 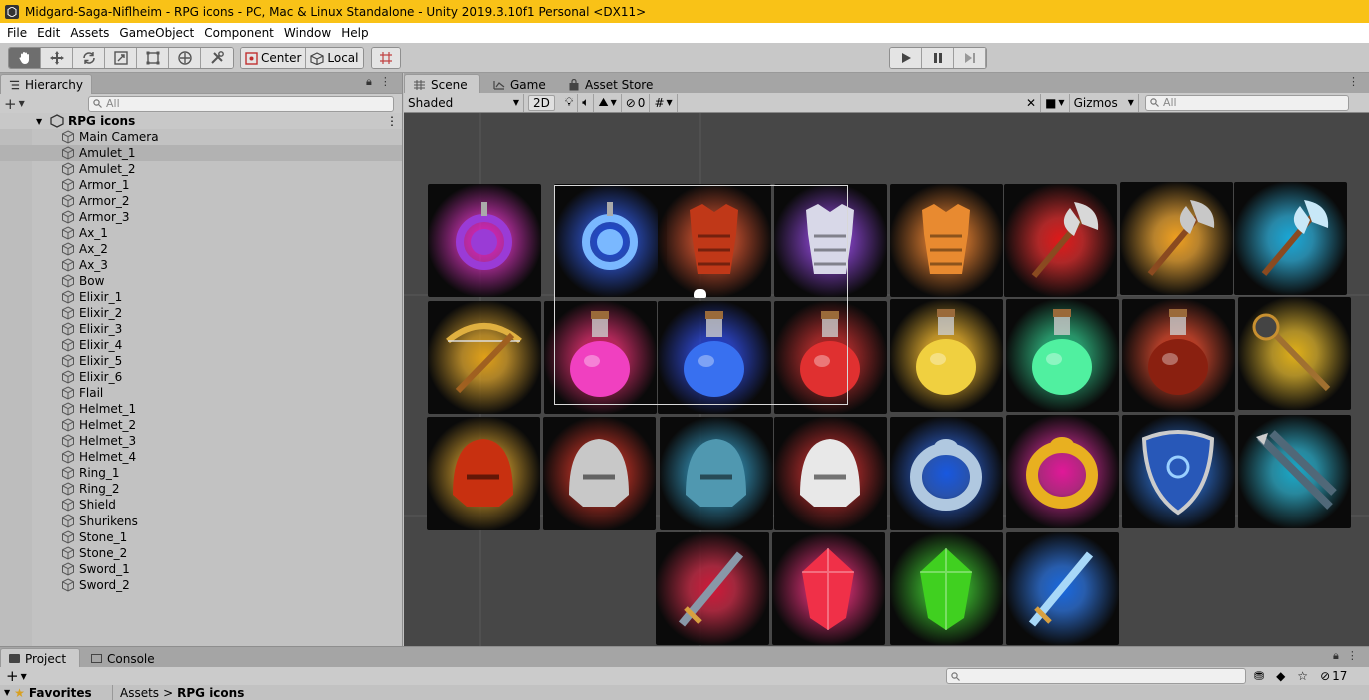 What do you see at coordinates (201, 377) in the screenshot?
I see `hierarchy-item: Elixir_6` at bounding box center [201, 377].